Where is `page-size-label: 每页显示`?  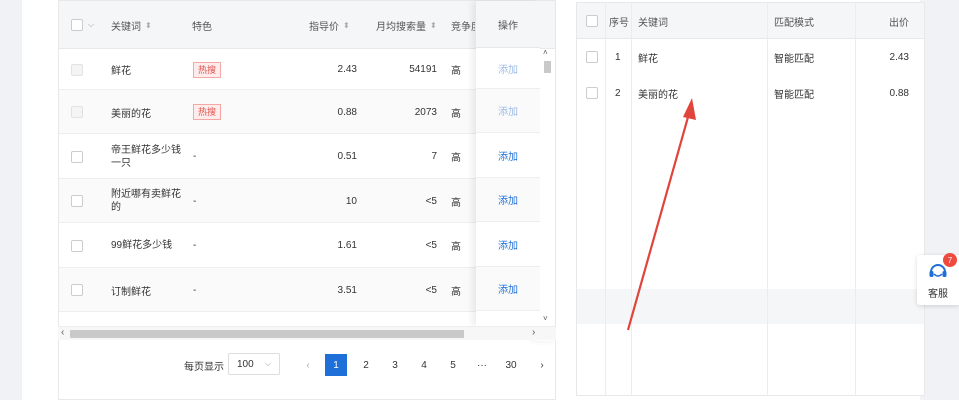
page-size-label: 每页显示 is located at coordinates (204, 367).